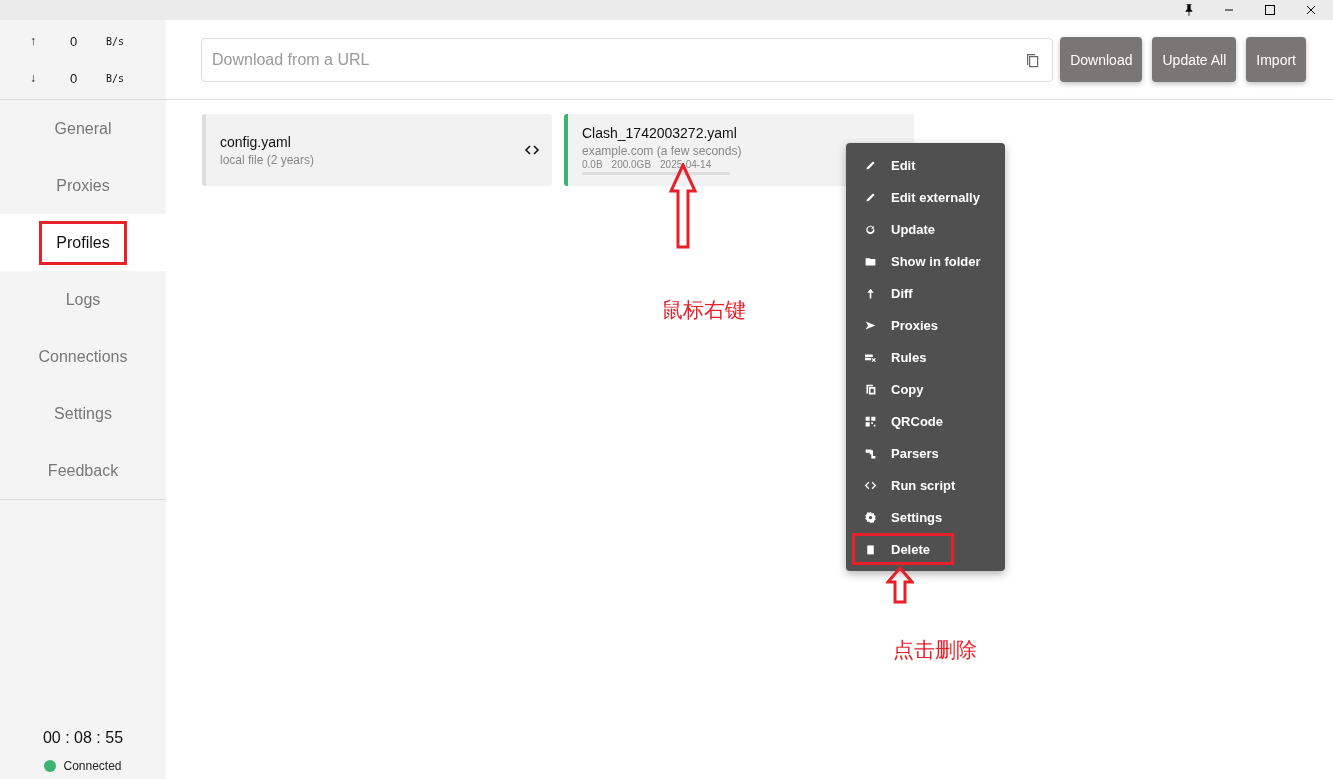 The width and height of the screenshot is (1333, 779). I want to click on nav-item: Proxies, so click(83, 185).